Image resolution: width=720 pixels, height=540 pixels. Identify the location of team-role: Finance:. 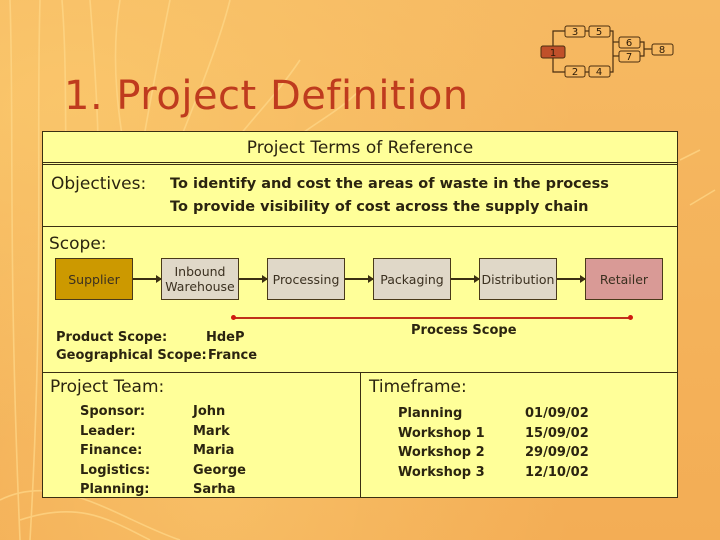
(111, 450).